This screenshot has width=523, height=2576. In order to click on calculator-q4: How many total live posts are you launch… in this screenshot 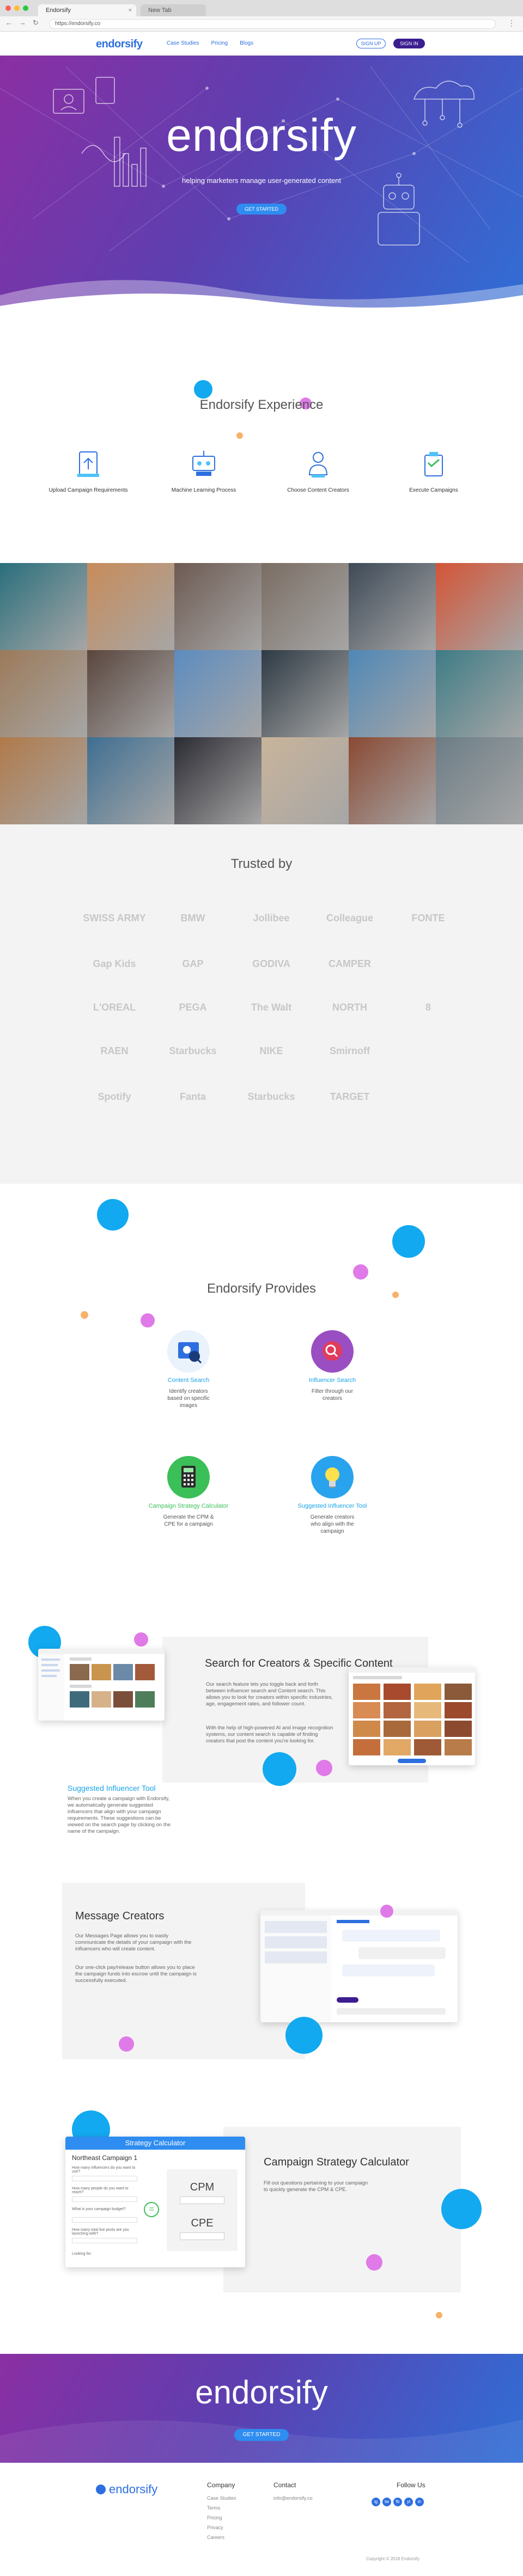, I will do `click(100, 2232)`.